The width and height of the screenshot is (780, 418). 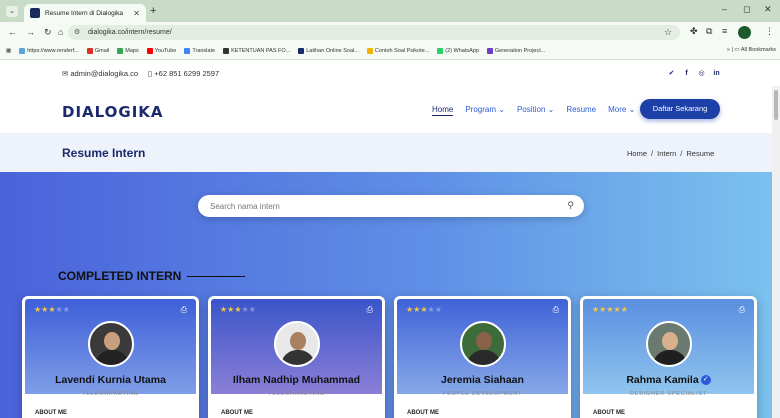 What do you see at coordinates (152, 276) in the screenshot?
I see `section-title: COMPLETED INTERN` at bounding box center [152, 276].